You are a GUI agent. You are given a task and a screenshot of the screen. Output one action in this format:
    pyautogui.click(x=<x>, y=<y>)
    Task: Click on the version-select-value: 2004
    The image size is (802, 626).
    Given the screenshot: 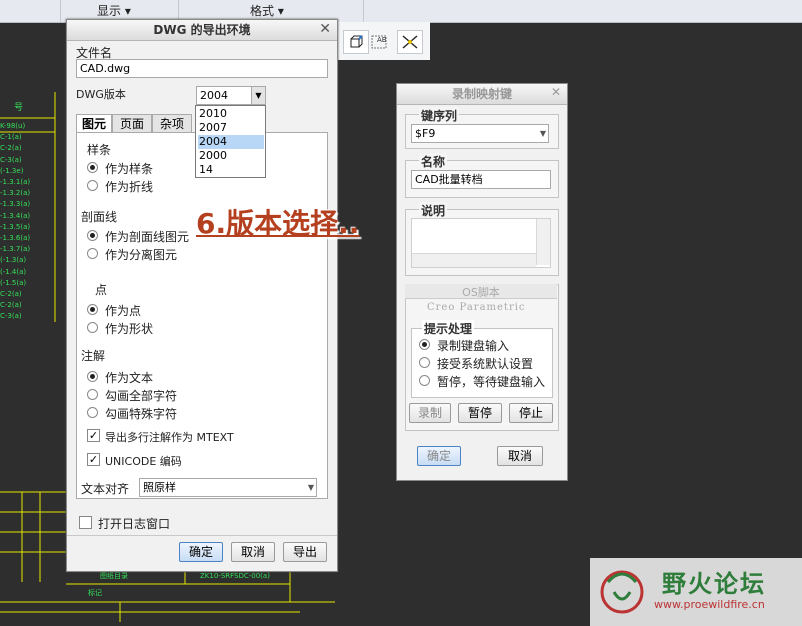 What is the action you would take?
    pyautogui.click(x=214, y=95)
    